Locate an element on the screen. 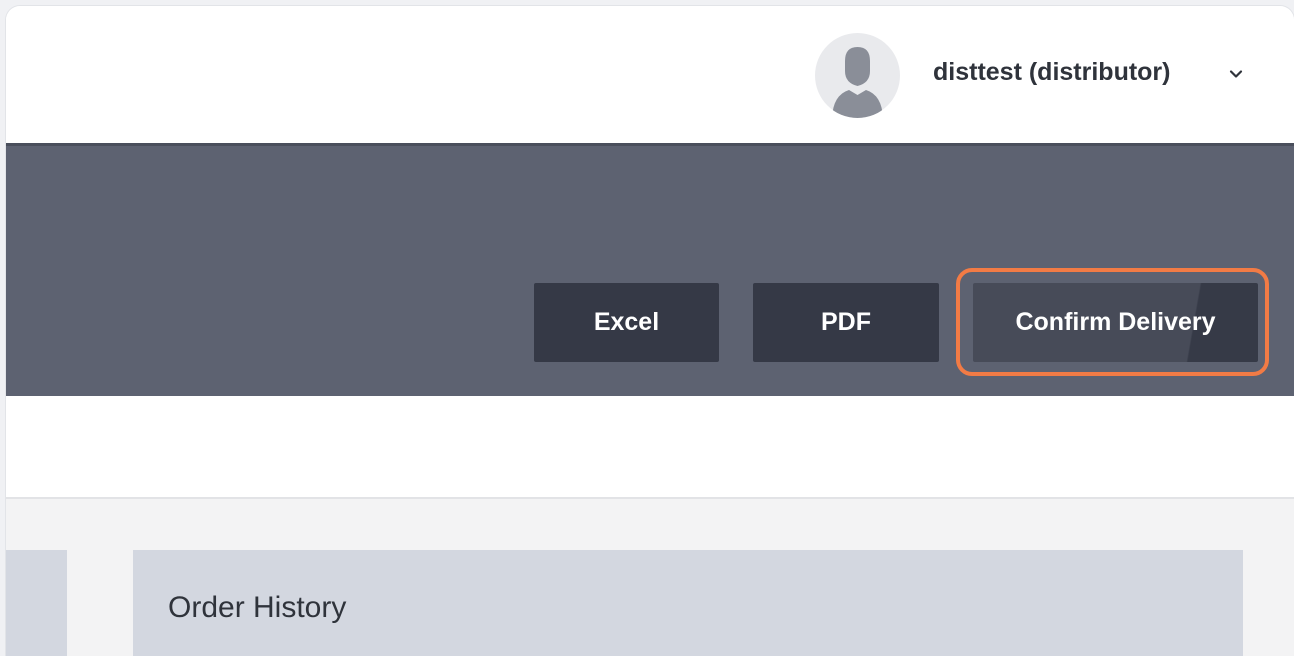  user-menu-label: disttest (distributor) is located at coordinates (1052, 72).